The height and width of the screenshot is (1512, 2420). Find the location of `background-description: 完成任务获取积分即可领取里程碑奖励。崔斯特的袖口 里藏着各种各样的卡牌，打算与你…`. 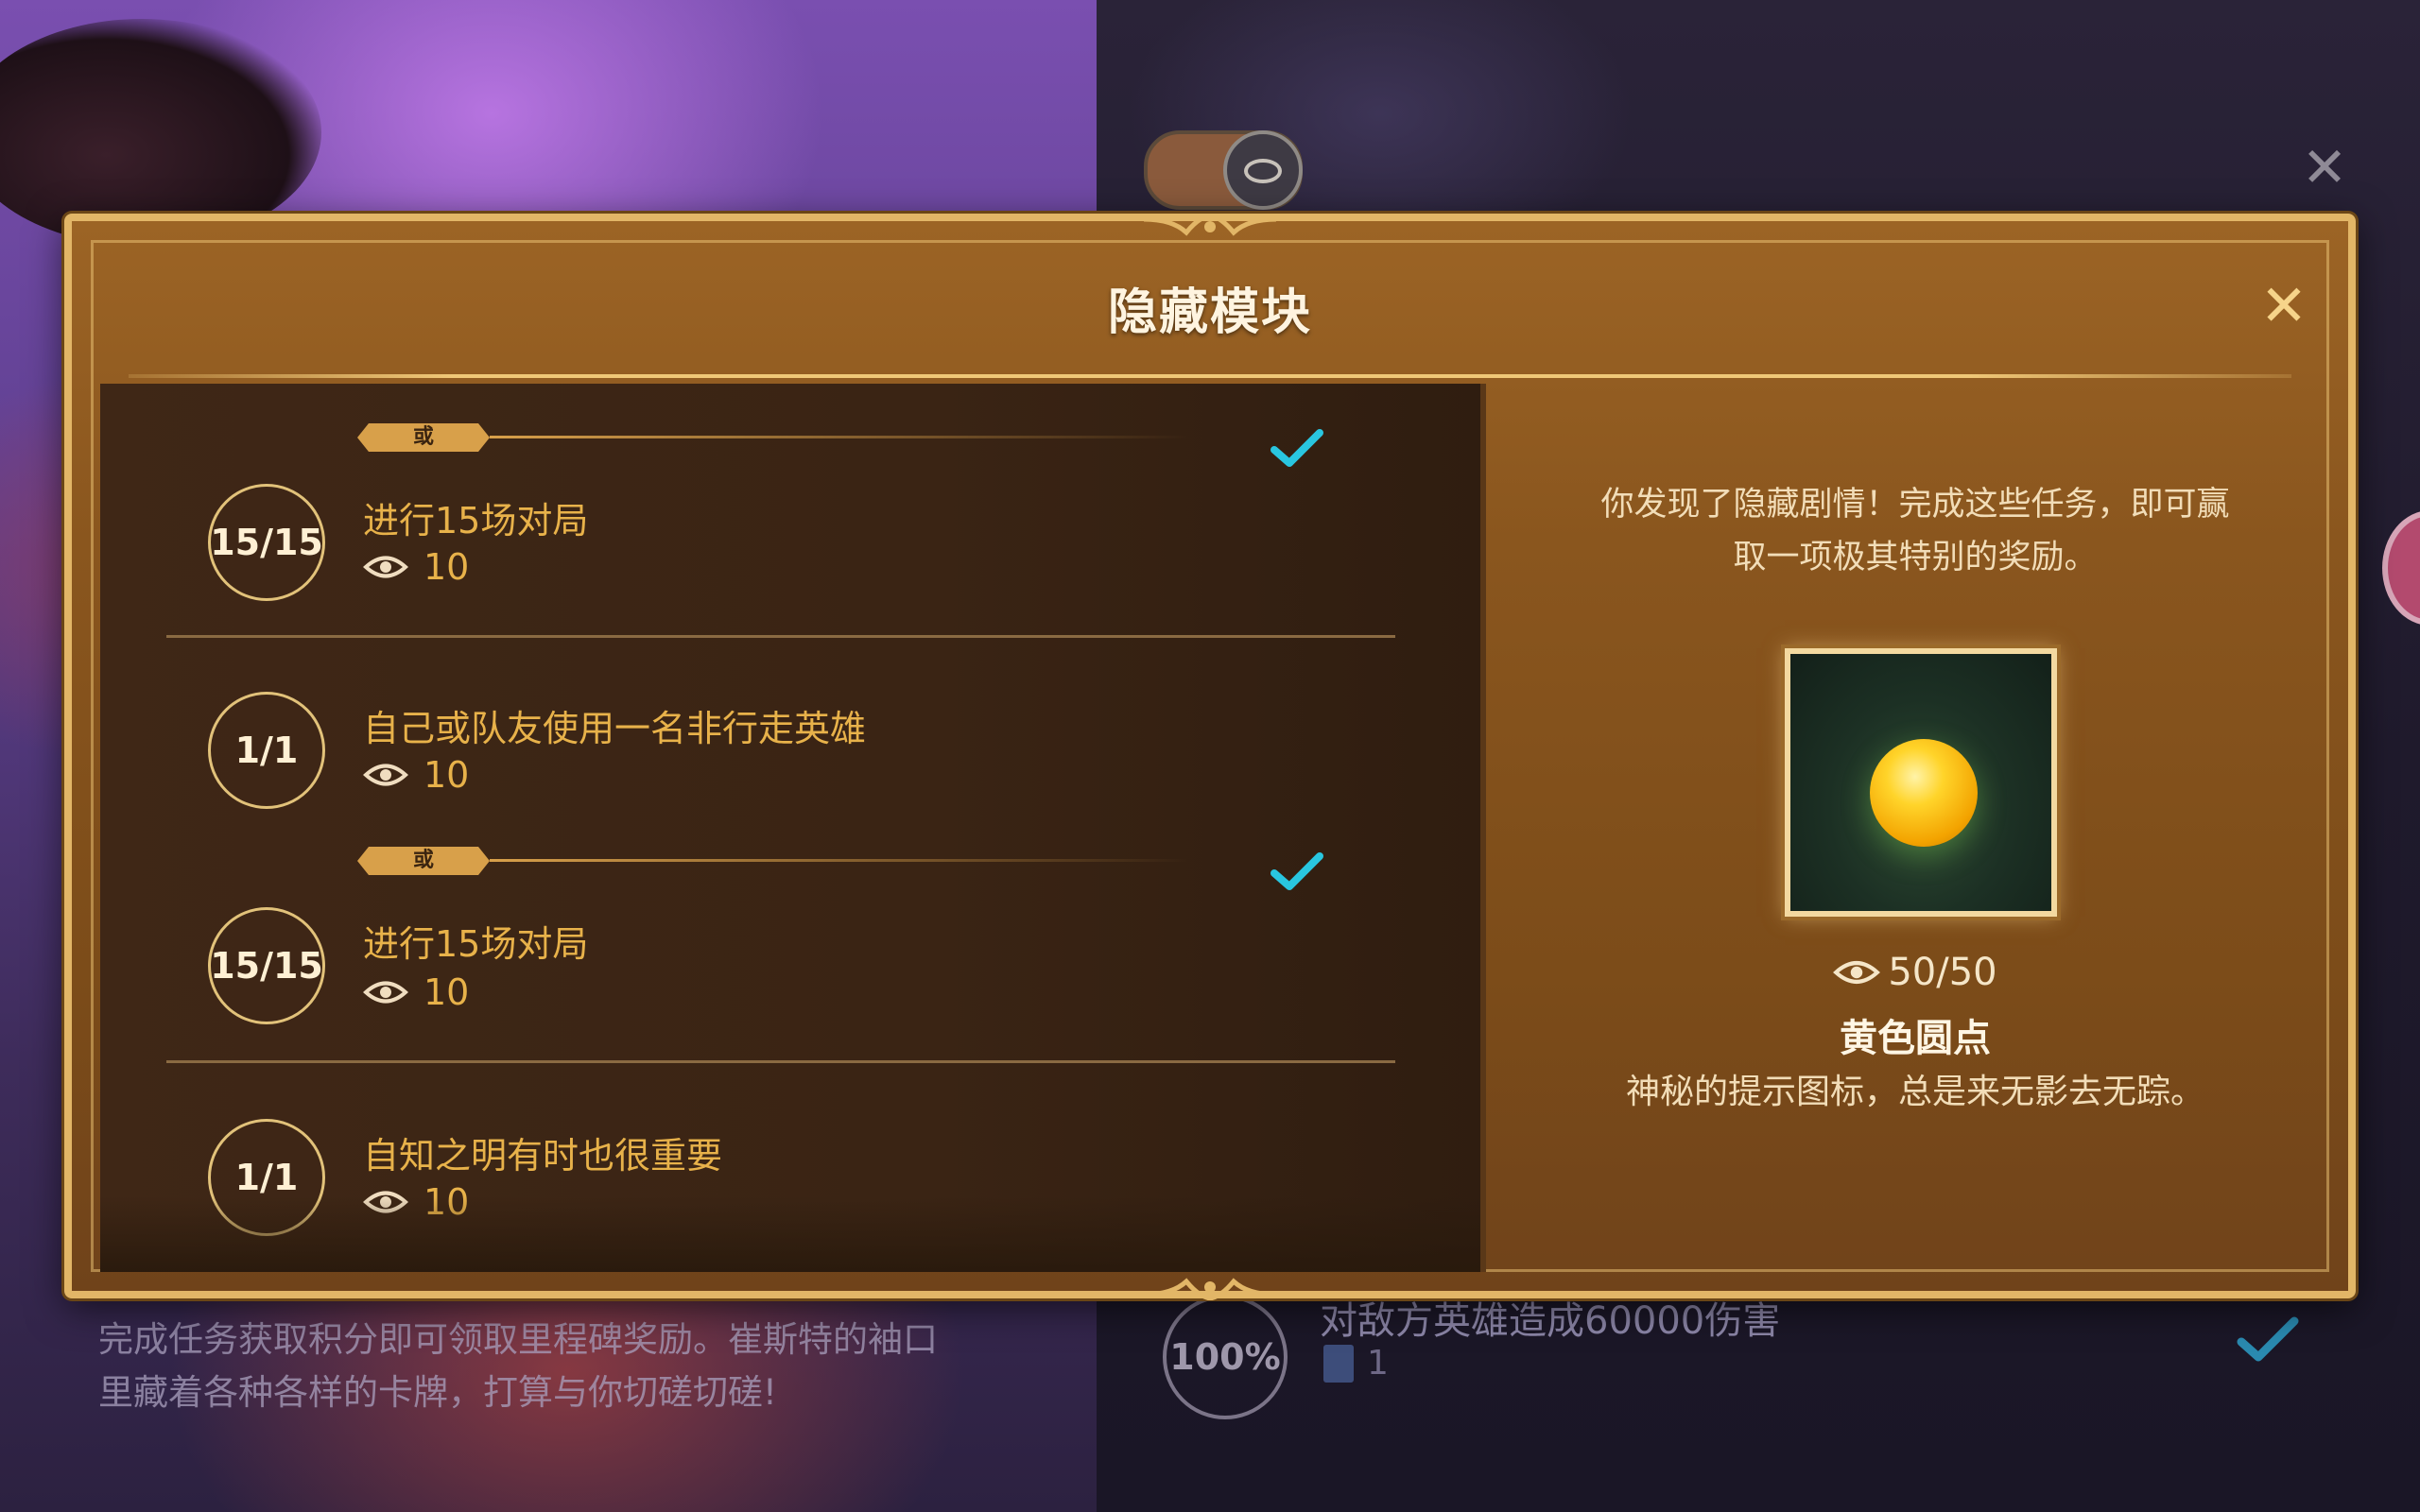

background-description: 完成任务获取积分即可领取里程碑奖励。崔斯特的袖口 里藏着各种各样的卡牌，打算与你… is located at coordinates (543, 1366).